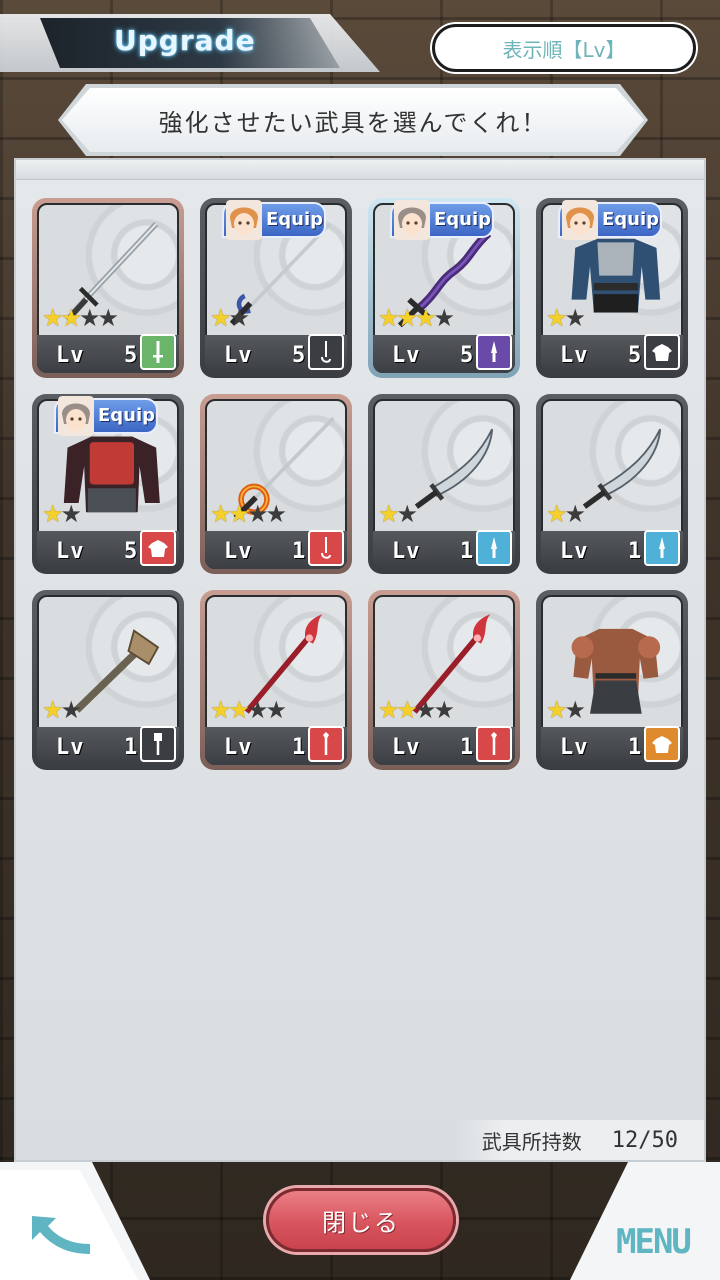  What do you see at coordinates (564, 48) in the screenshot?
I see `sort-order-button: 表示順【Lv】` at bounding box center [564, 48].